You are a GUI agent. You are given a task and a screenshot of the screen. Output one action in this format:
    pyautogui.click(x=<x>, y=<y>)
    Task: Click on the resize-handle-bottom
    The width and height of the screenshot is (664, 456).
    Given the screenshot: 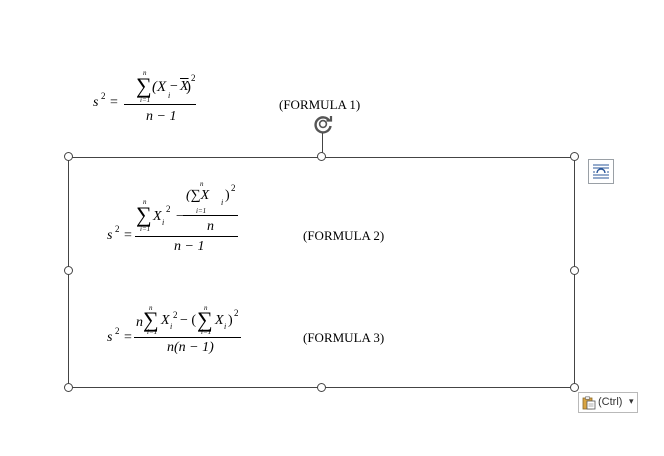 What is the action you would take?
    pyautogui.click(x=321, y=387)
    